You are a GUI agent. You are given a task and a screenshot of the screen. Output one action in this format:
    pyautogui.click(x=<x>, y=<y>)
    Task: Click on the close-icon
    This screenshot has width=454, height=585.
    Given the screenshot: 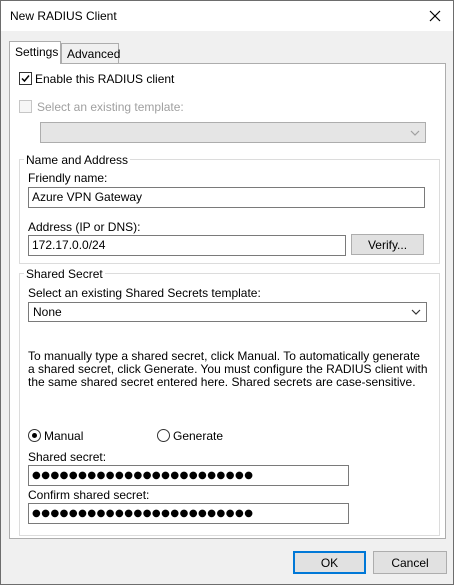 What is the action you would take?
    pyautogui.click(x=435, y=16)
    